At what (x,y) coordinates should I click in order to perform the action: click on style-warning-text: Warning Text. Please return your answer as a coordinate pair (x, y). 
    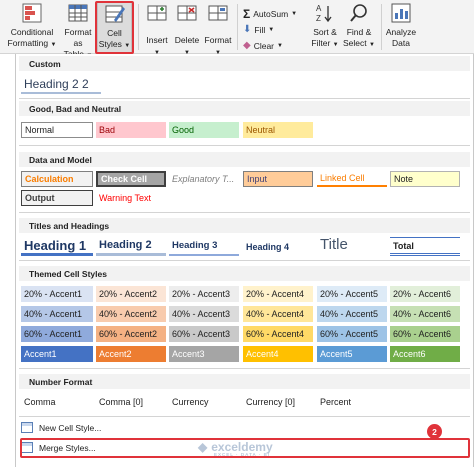
    Looking at the image, I should click on (131, 198).